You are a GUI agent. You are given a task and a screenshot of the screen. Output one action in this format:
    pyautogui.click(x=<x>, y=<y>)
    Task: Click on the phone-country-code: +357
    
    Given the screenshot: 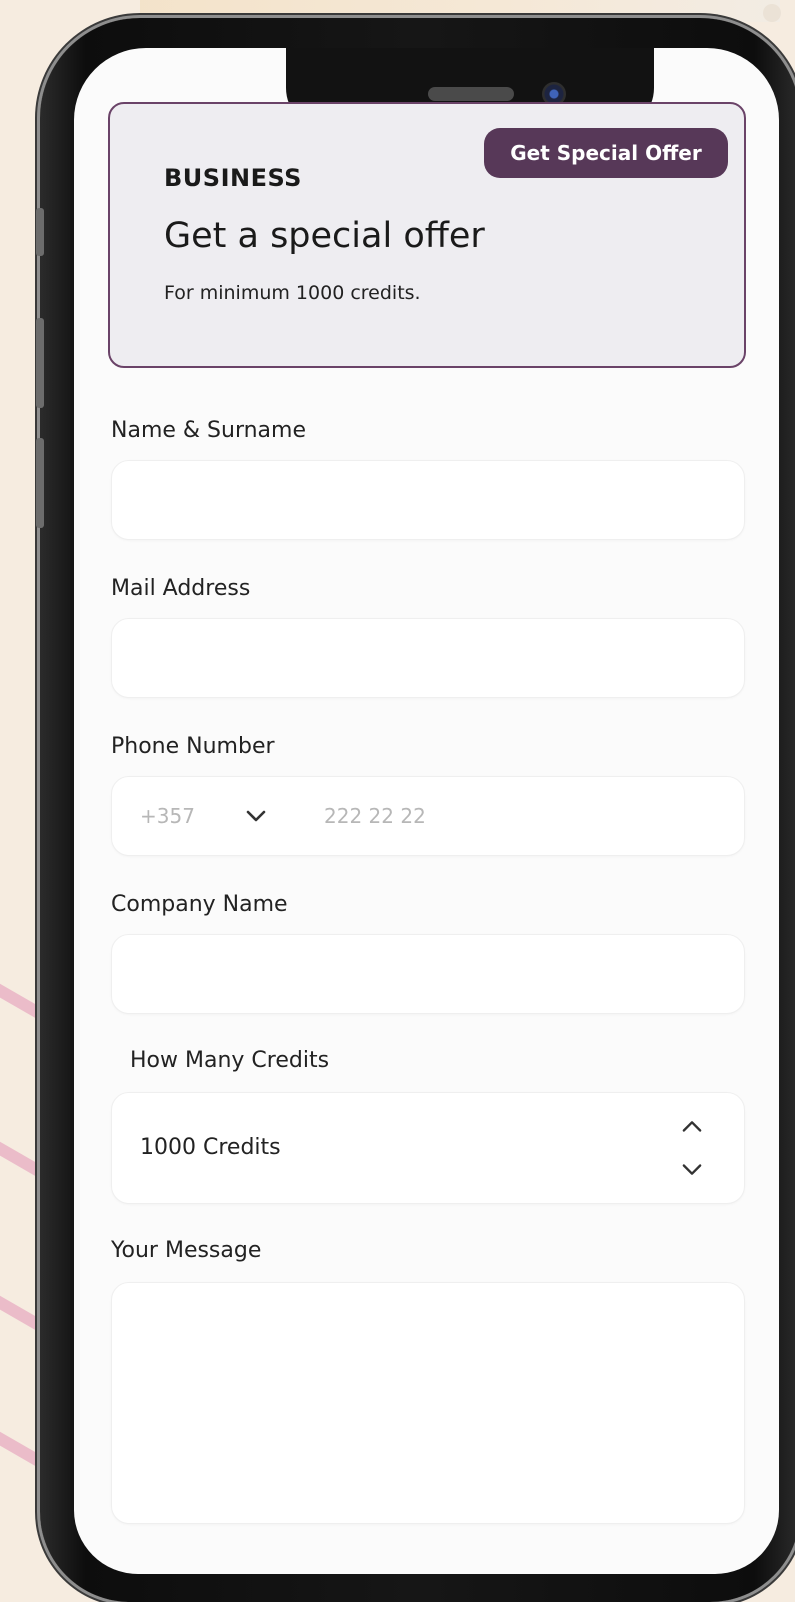 What is the action you would take?
    pyautogui.click(x=167, y=816)
    